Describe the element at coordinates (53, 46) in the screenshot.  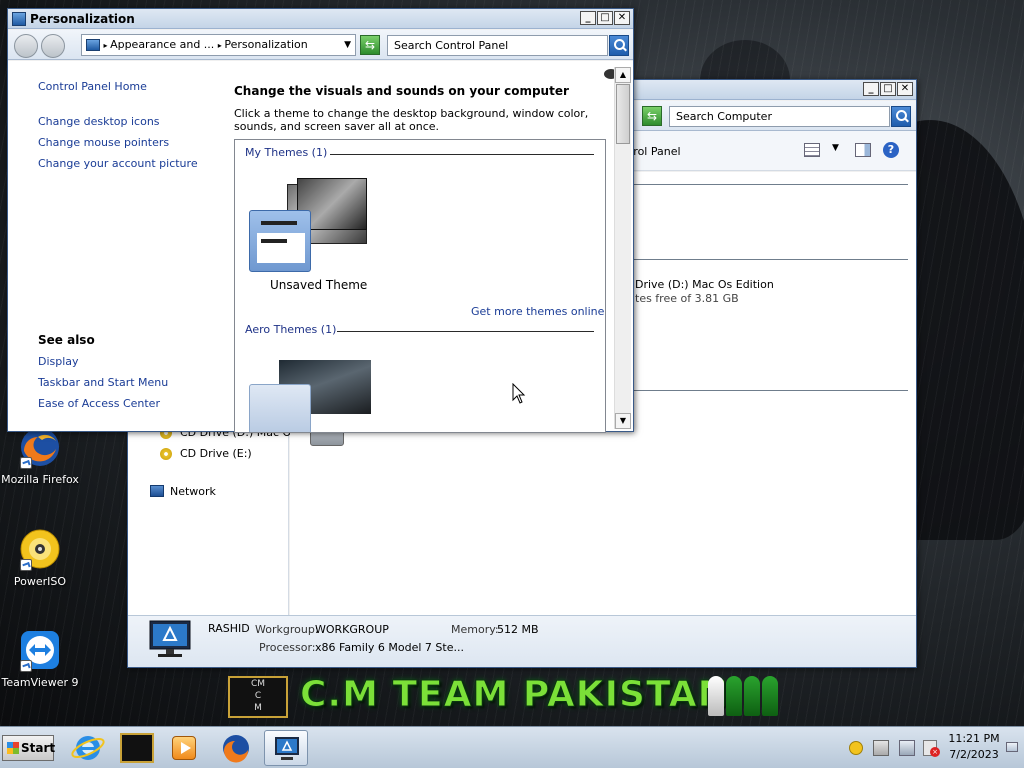
I see `forward-button` at that location.